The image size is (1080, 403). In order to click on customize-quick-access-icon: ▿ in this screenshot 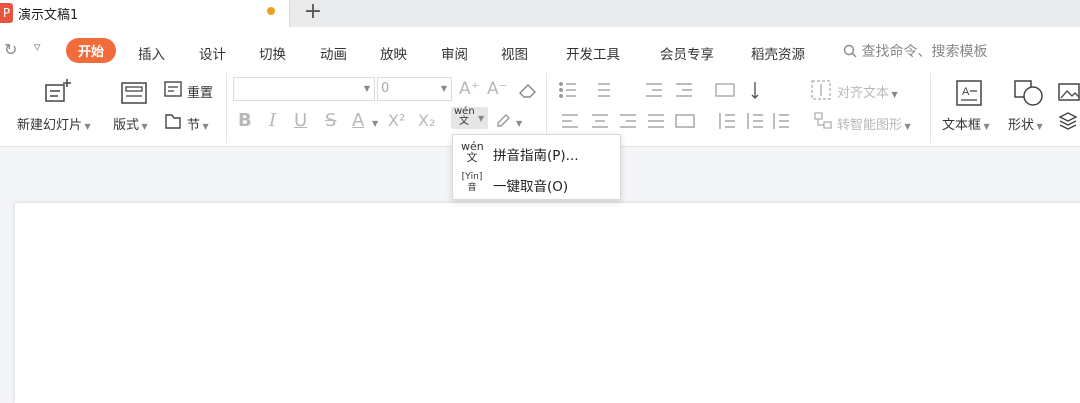, I will do `click(37, 47)`.